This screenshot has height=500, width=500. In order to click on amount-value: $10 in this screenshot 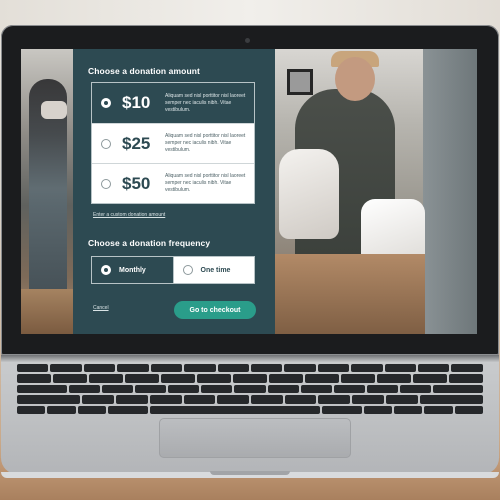, I will do `click(136, 102)`.